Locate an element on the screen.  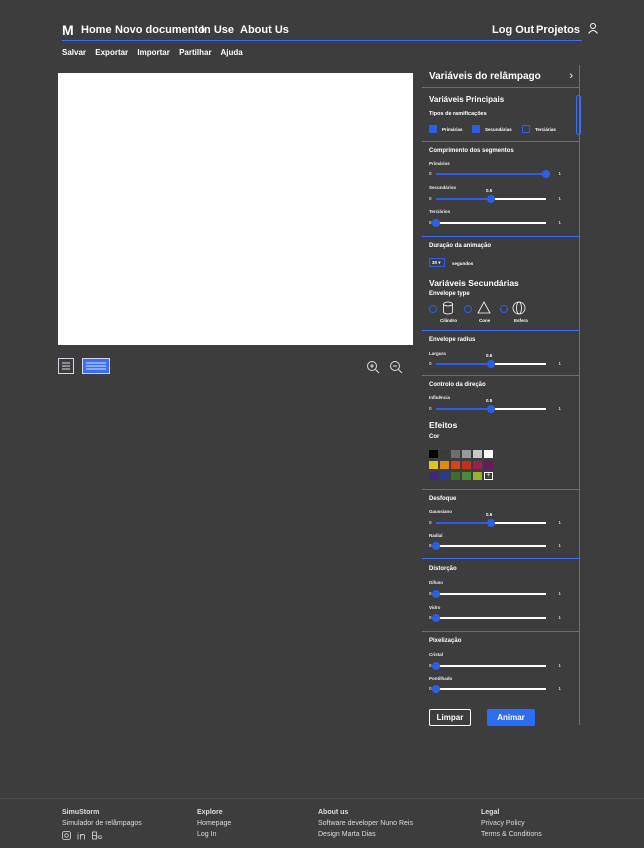
logout-link: Log Out is located at coordinates (513, 30).